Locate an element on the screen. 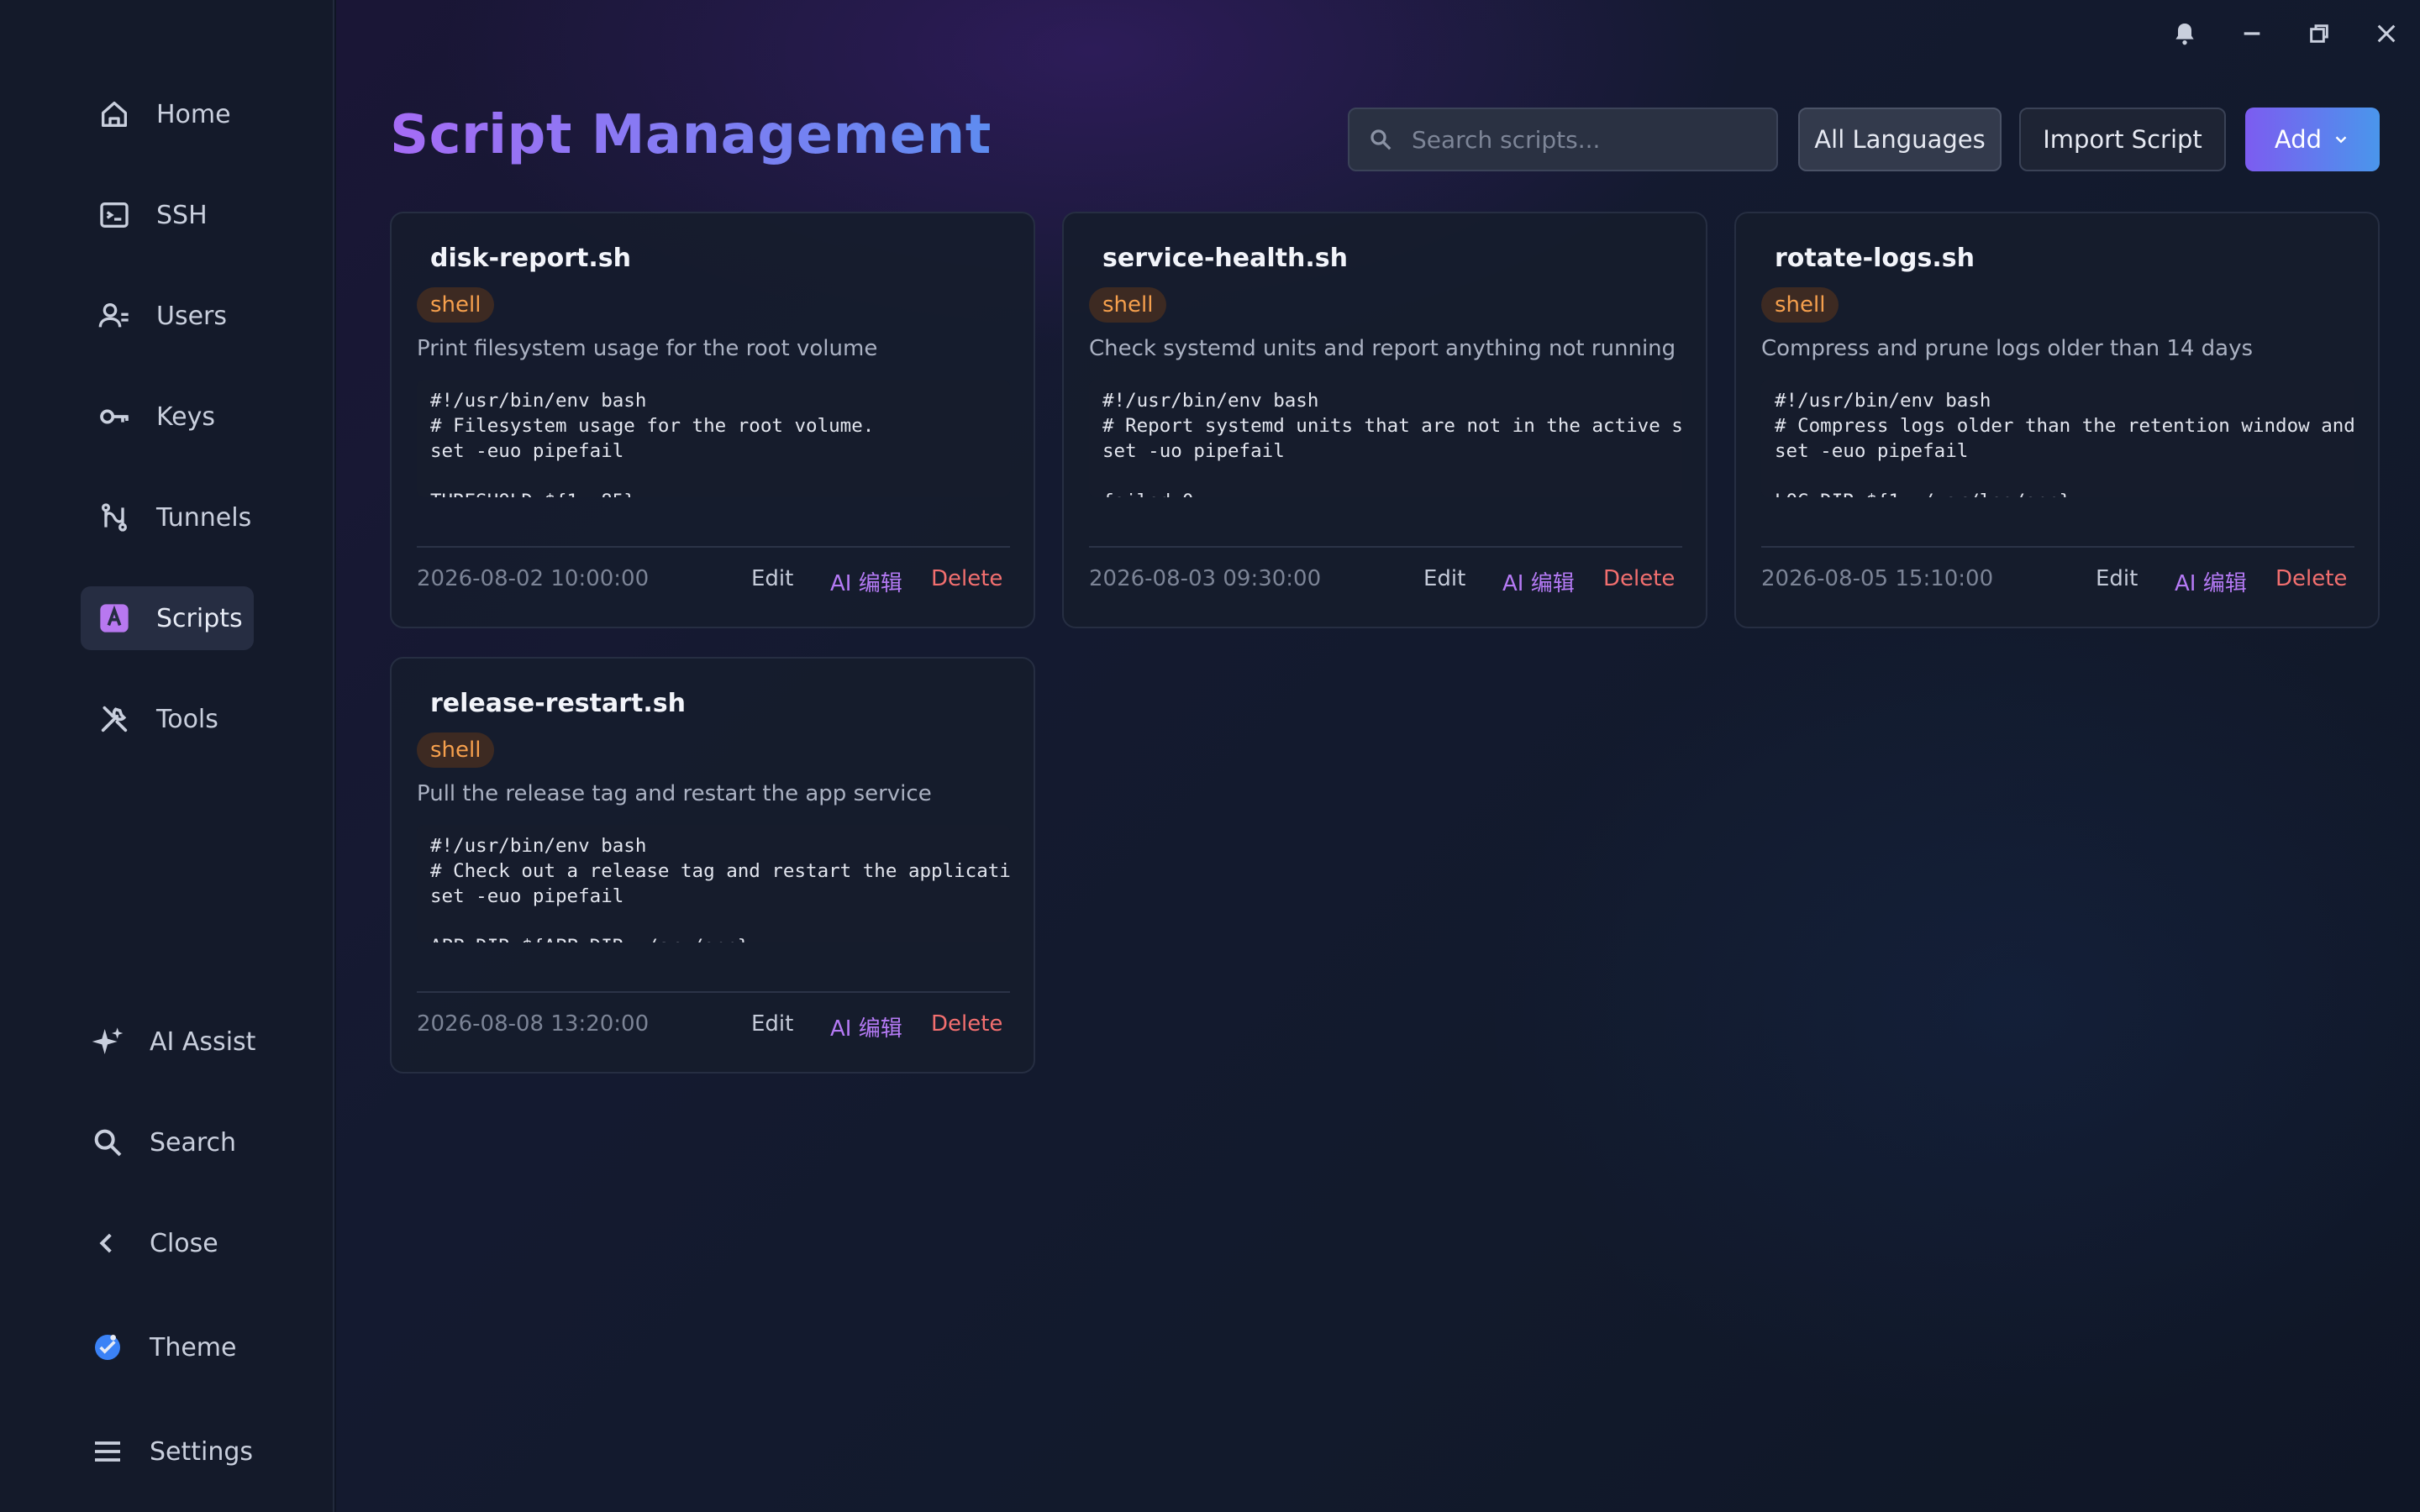 This screenshot has height=1512, width=2420. sidebar-item-label: Close is located at coordinates (184, 1243).